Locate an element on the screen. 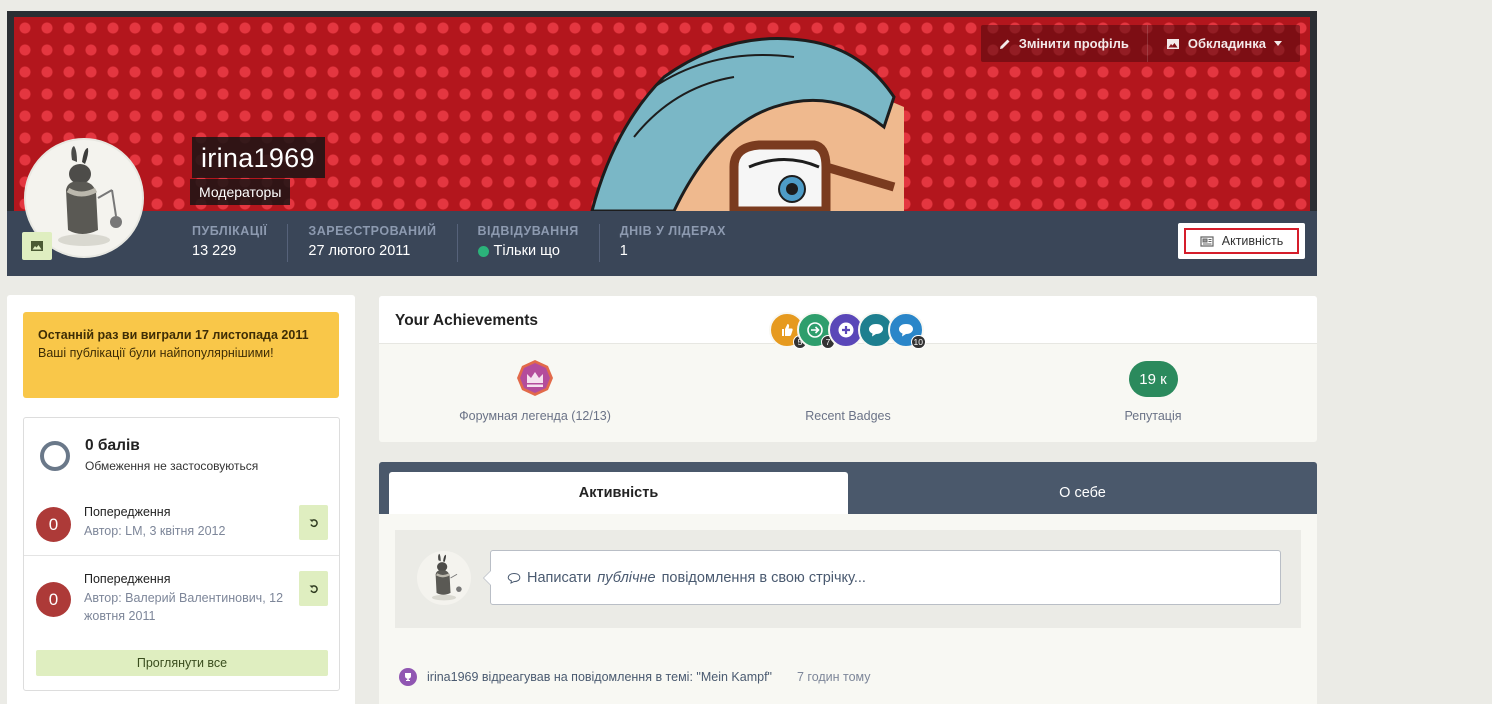  win-notice-subtitle: Ваші публікації були найпопулярнішими! is located at coordinates (156, 353).